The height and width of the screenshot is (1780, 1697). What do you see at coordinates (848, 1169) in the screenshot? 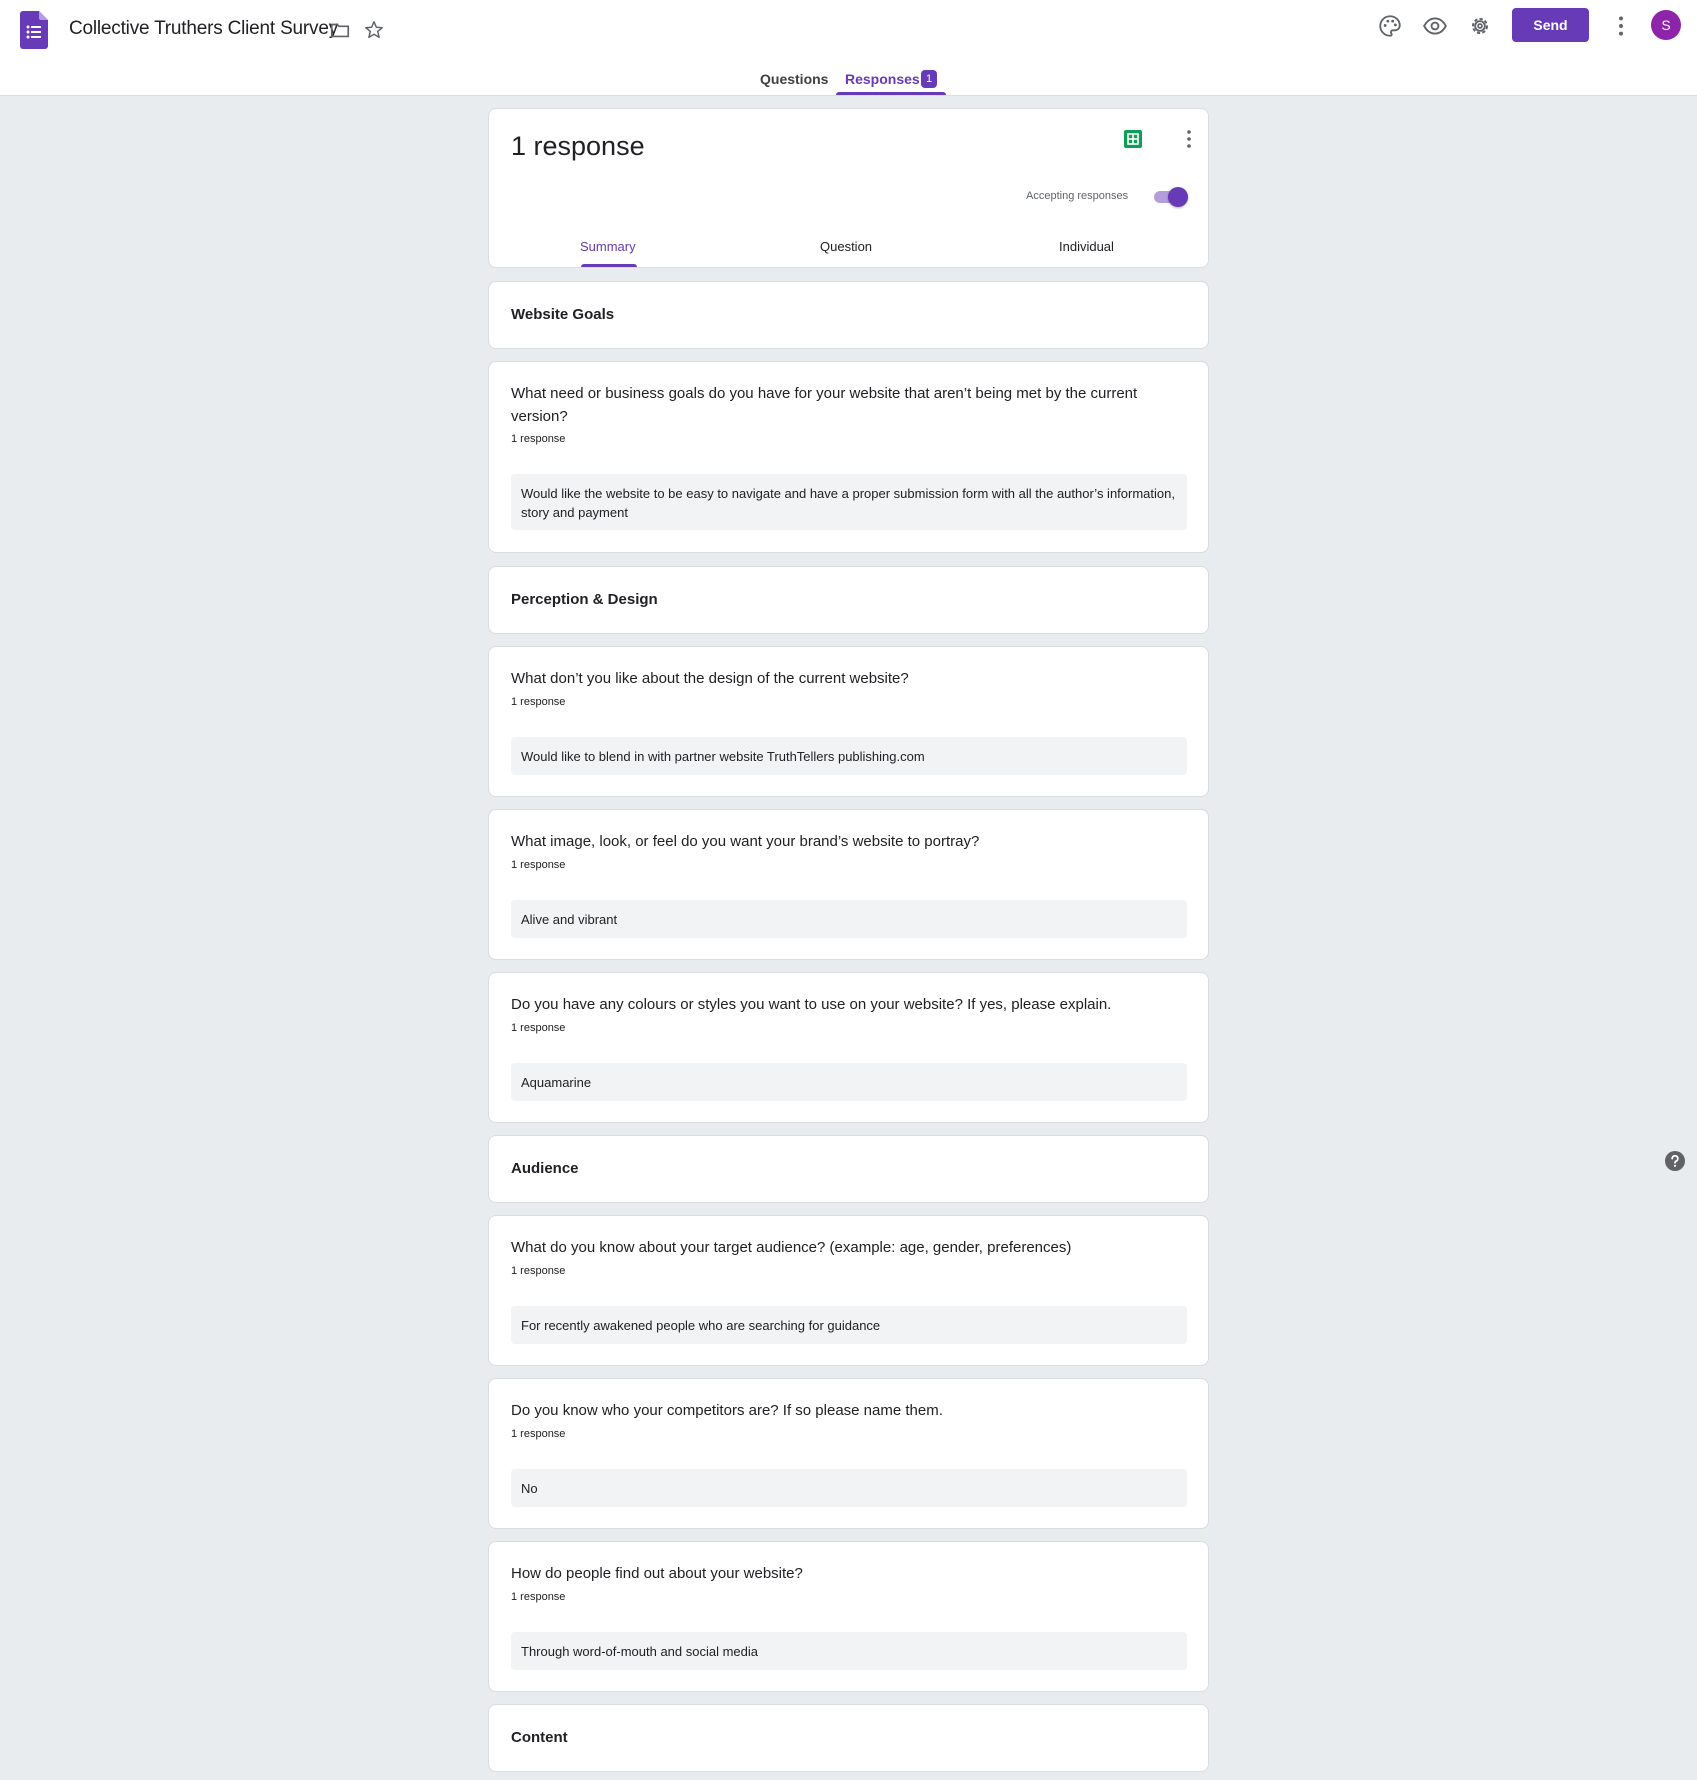
I see `section-card: Audience` at bounding box center [848, 1169].